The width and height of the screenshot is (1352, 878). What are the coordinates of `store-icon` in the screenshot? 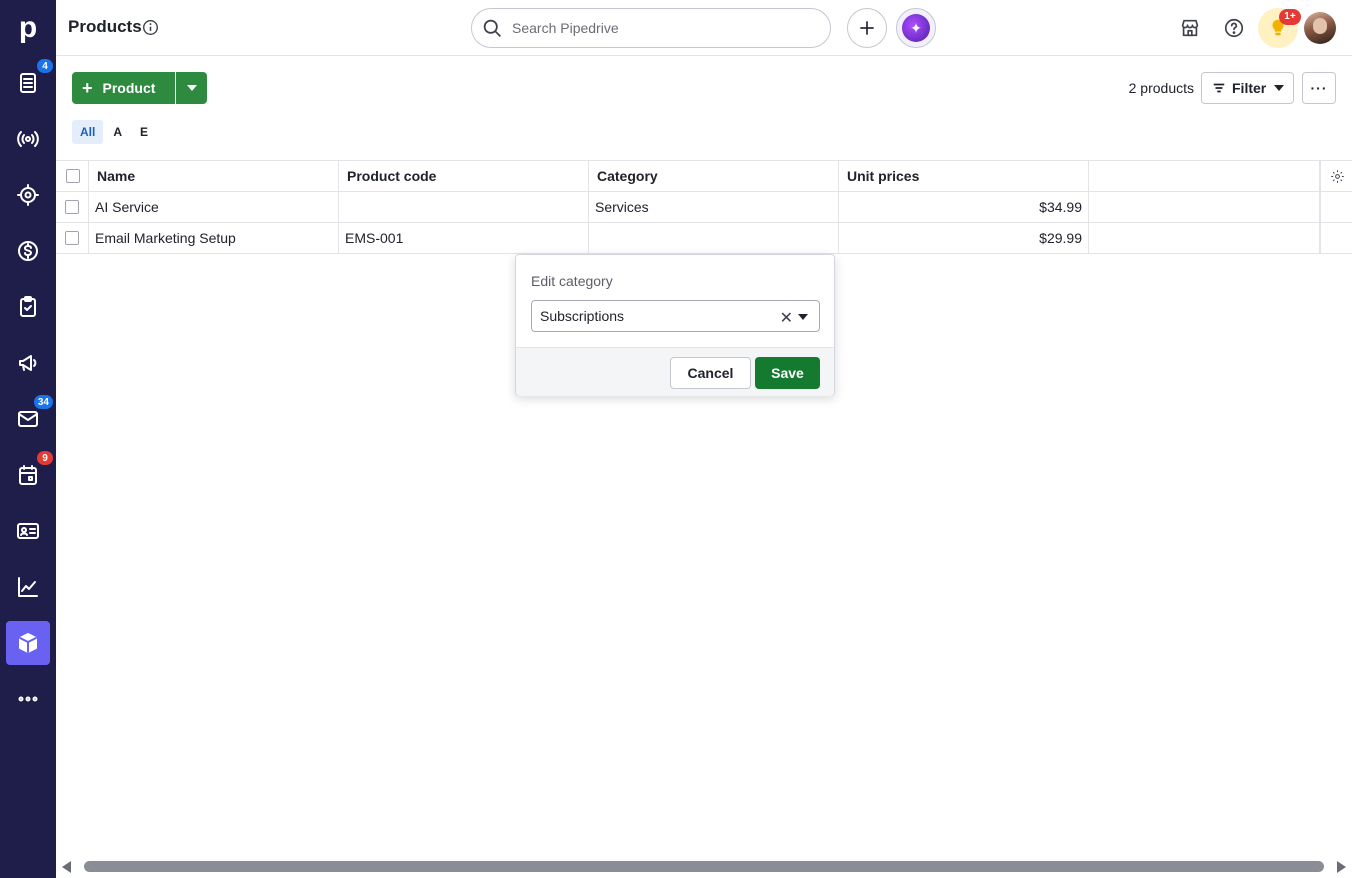 It's located at (1190, 28).